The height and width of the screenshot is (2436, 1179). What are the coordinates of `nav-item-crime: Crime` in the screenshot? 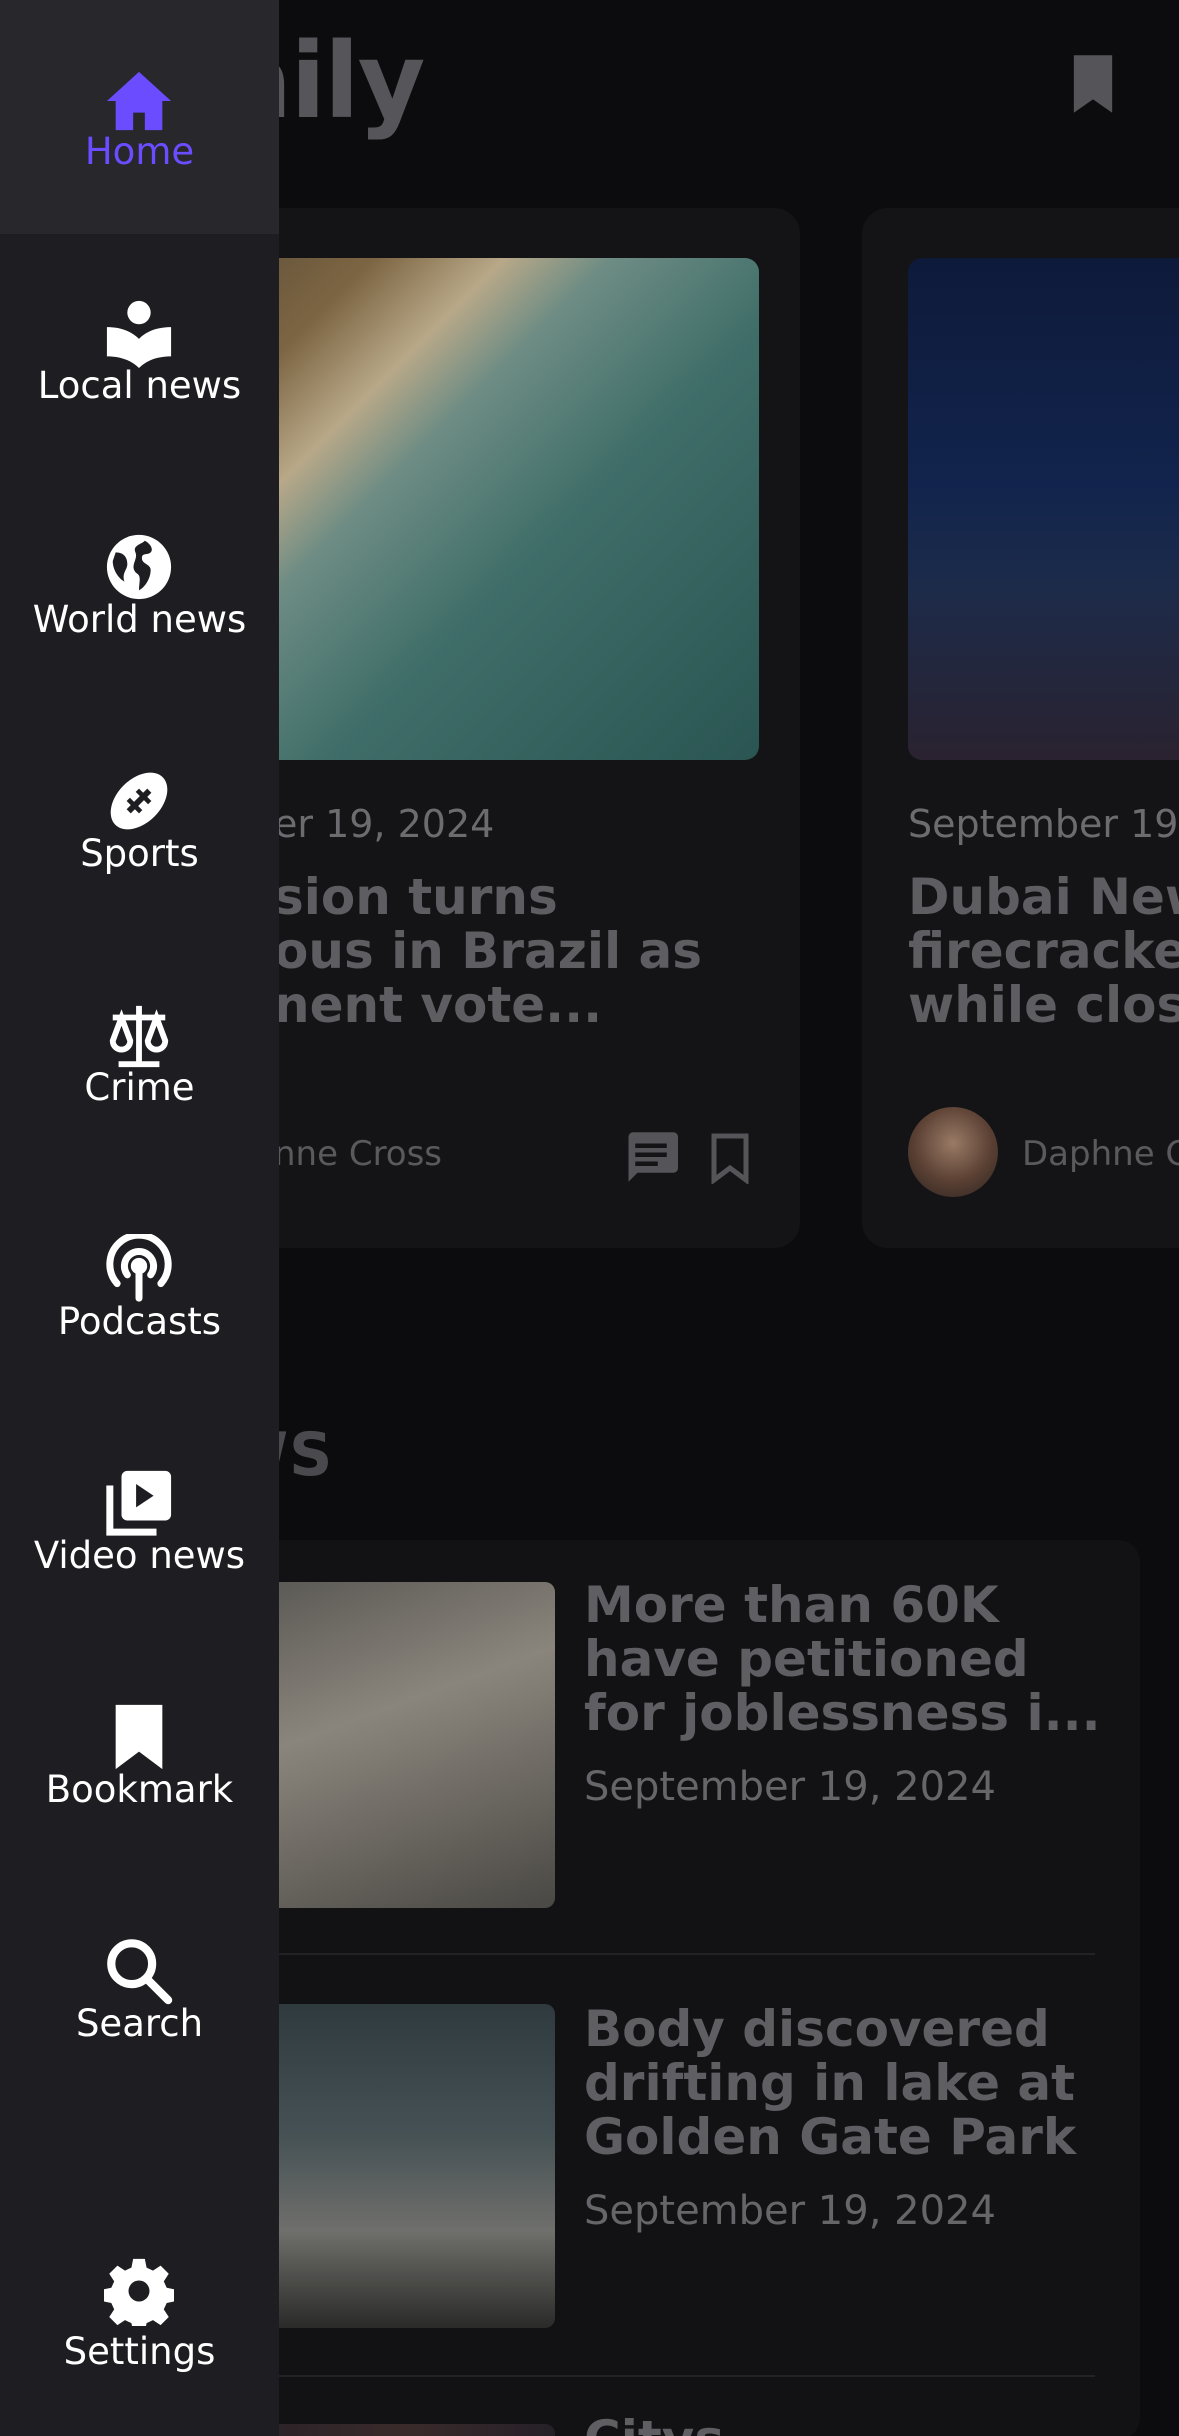 It's located at (139, 1053).